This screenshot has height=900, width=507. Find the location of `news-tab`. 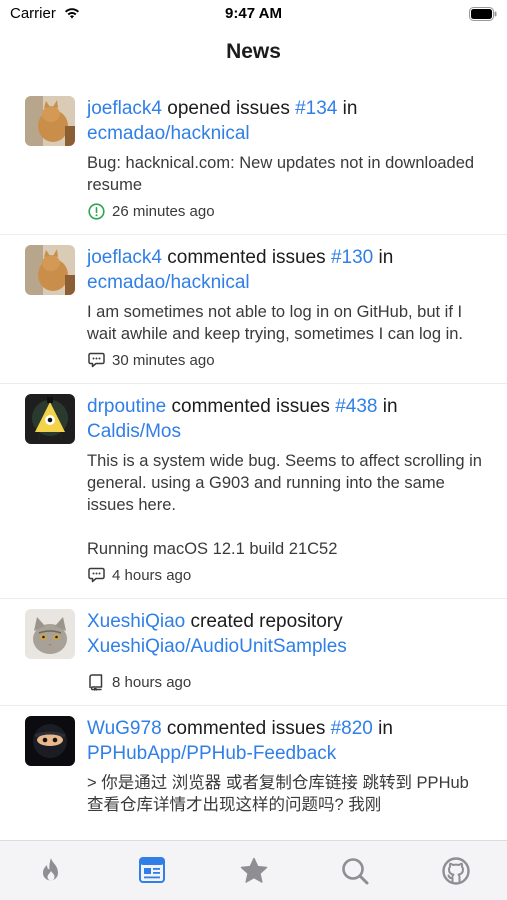

news-tab is located at coordinates (151, 870).